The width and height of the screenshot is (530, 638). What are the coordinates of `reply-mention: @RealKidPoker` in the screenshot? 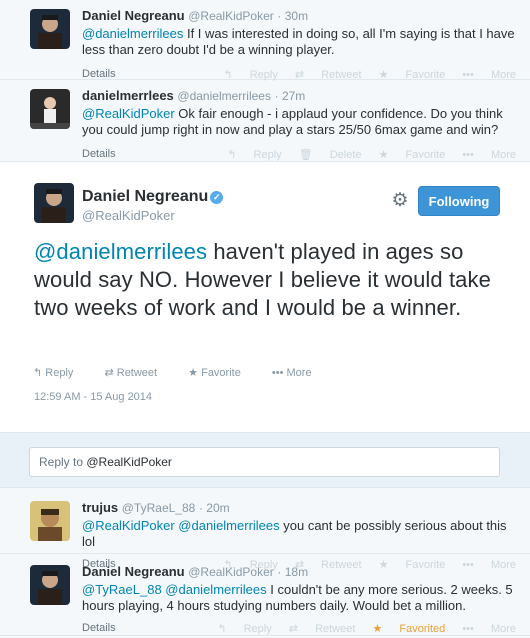 It's located at (129, 462).